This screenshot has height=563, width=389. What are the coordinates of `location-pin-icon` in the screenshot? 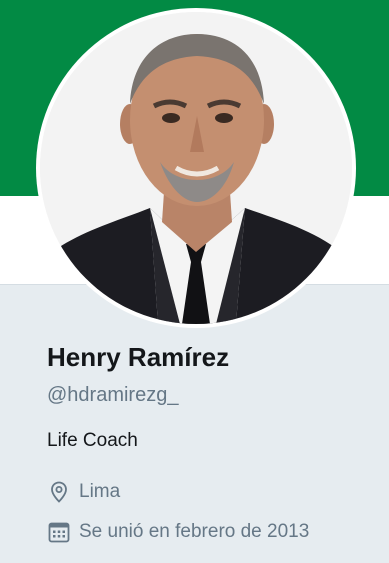 It's located at (59, 492).